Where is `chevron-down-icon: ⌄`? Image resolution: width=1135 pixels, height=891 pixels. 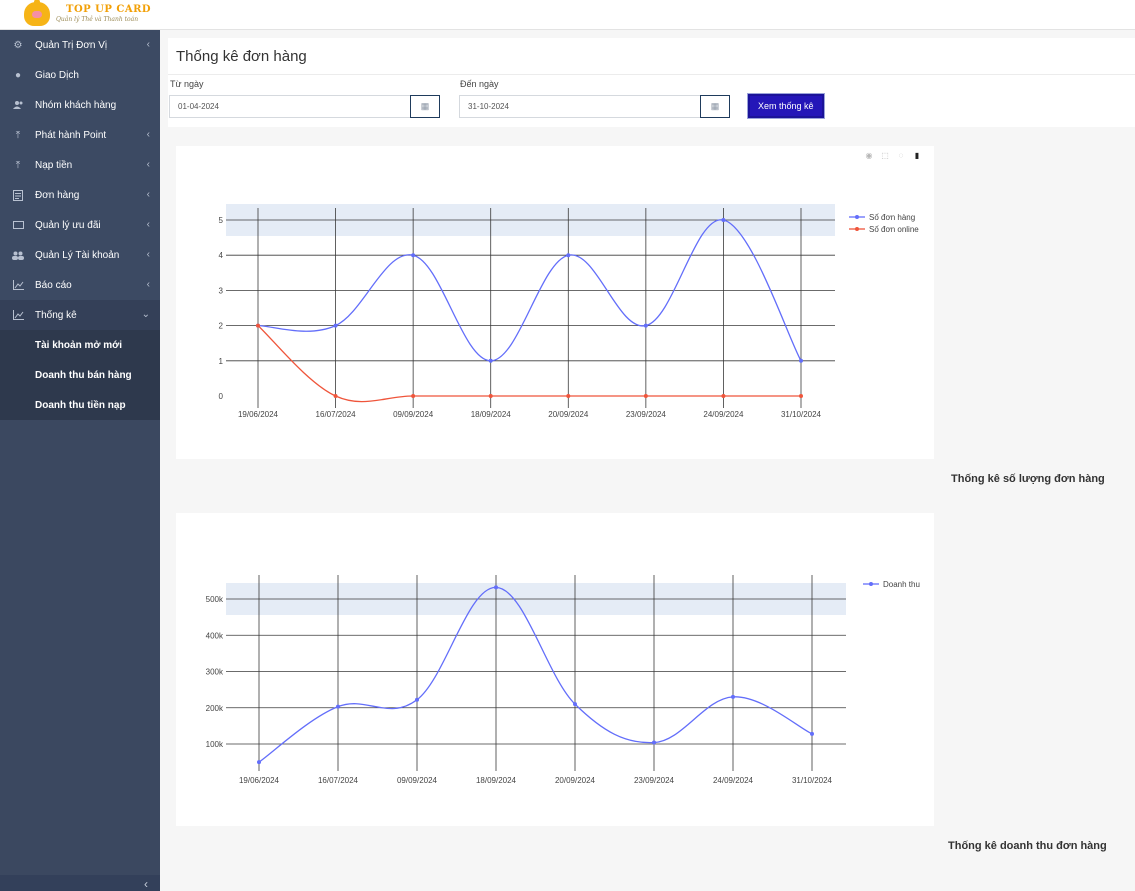
chevron-down-icon: ⌄ is located at coordinates (145, 314).